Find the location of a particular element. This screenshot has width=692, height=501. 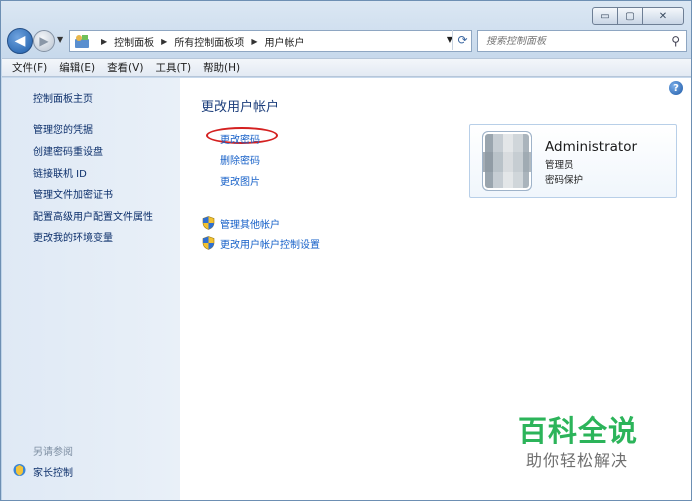

minimize-button: ▭ is located at coordinates (605, 16).